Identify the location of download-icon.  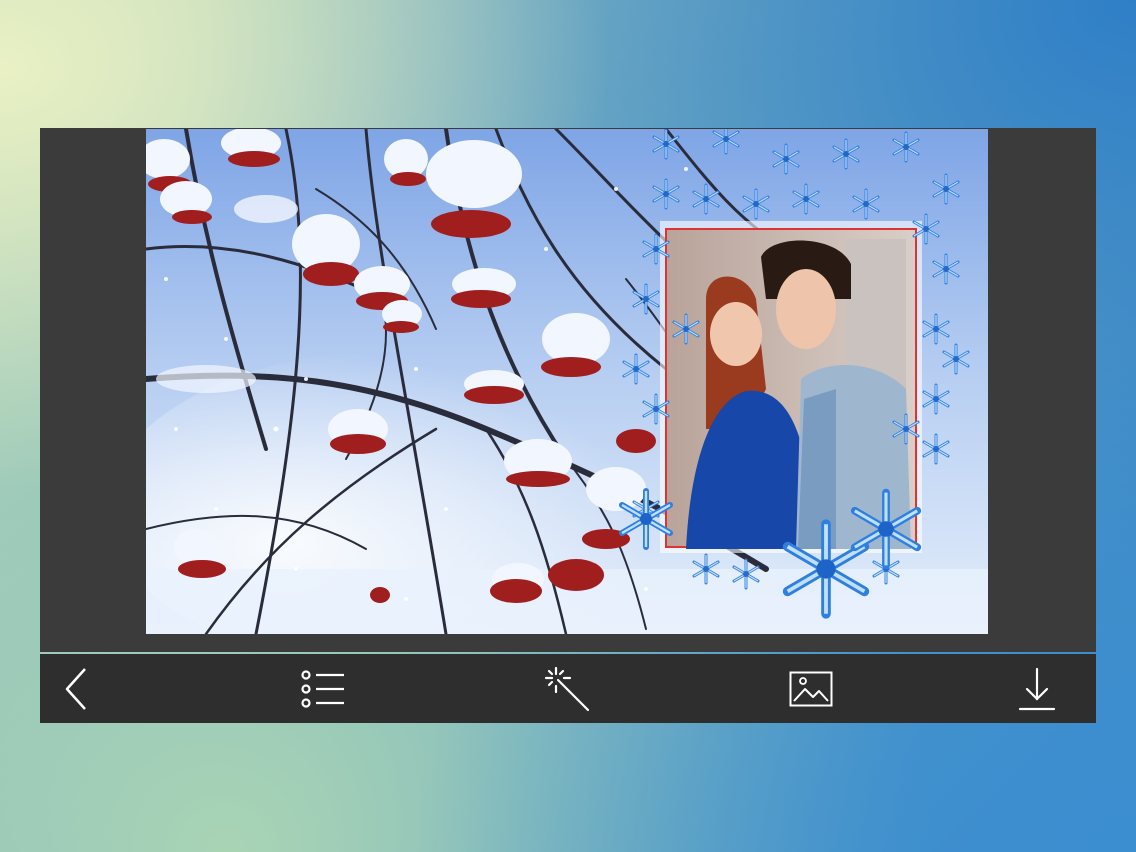
(1037, 689).